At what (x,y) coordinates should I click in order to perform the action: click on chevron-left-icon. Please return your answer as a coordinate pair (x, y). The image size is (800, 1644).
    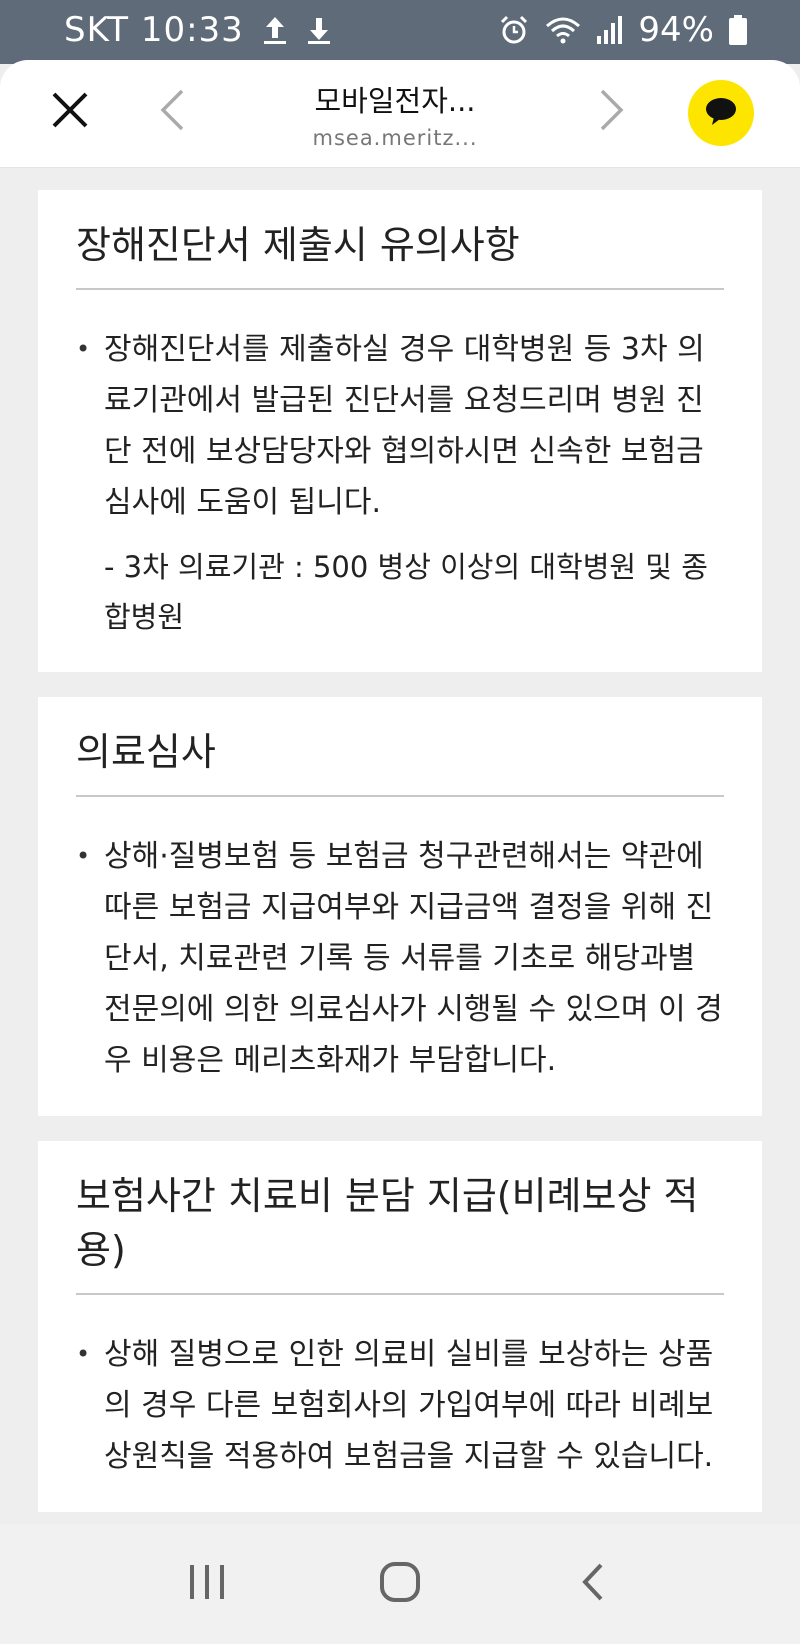
    Looking at the image, I should click on (172, 112).